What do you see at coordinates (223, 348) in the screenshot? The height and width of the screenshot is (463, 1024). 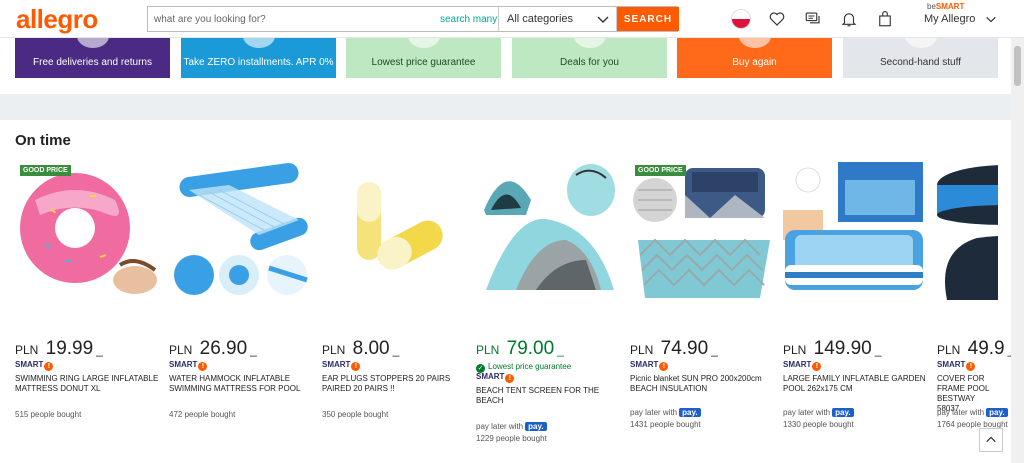 I see `price-value: 26.90` at bounding box center [223, 348].